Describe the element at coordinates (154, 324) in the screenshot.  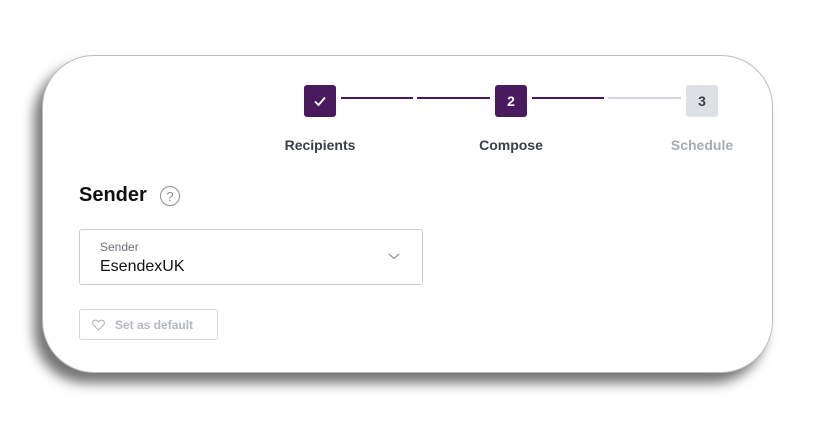
I see `set-as-default-label: Set as default` at that location.